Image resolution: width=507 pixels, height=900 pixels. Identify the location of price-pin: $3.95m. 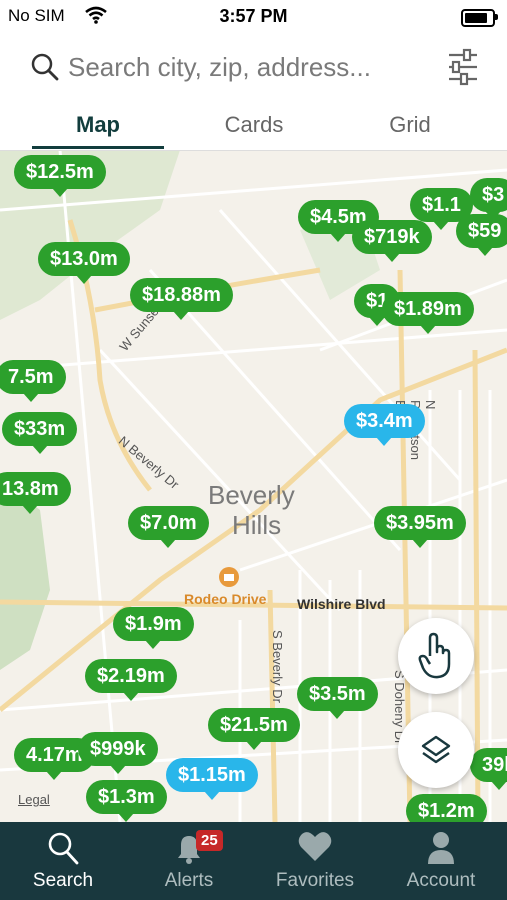
(420, 527).